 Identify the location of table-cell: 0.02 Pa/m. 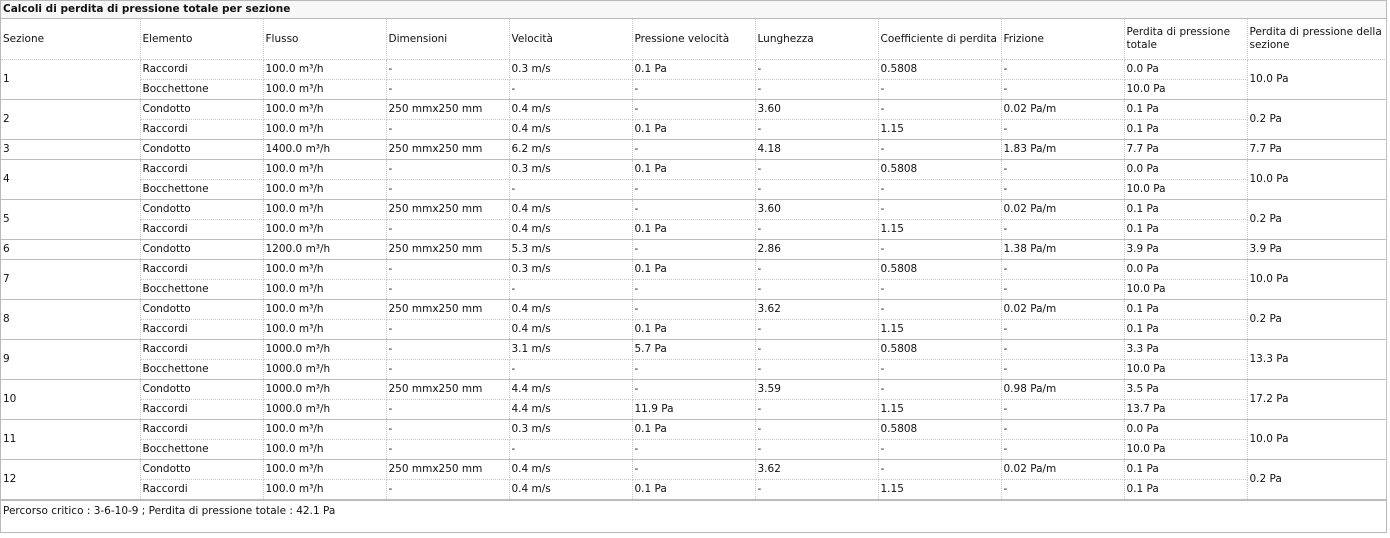
(1063, 209).